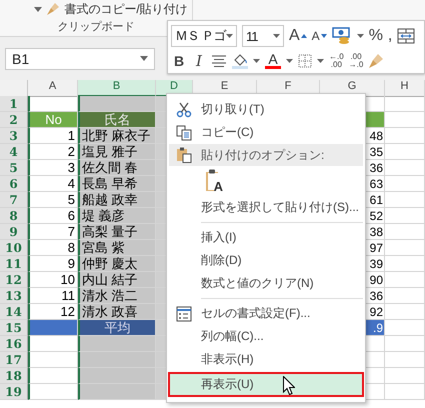  I want to click on row-header: 14, so click(14, 312).